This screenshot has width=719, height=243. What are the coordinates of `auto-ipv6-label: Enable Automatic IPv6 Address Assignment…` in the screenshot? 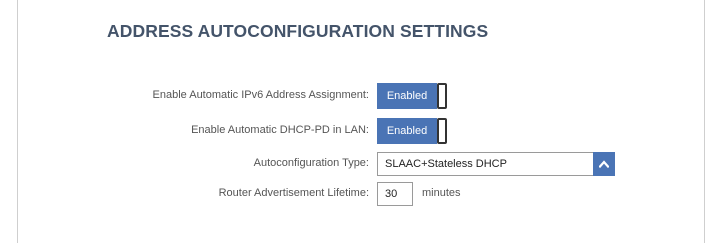 It's located at (260, 95).